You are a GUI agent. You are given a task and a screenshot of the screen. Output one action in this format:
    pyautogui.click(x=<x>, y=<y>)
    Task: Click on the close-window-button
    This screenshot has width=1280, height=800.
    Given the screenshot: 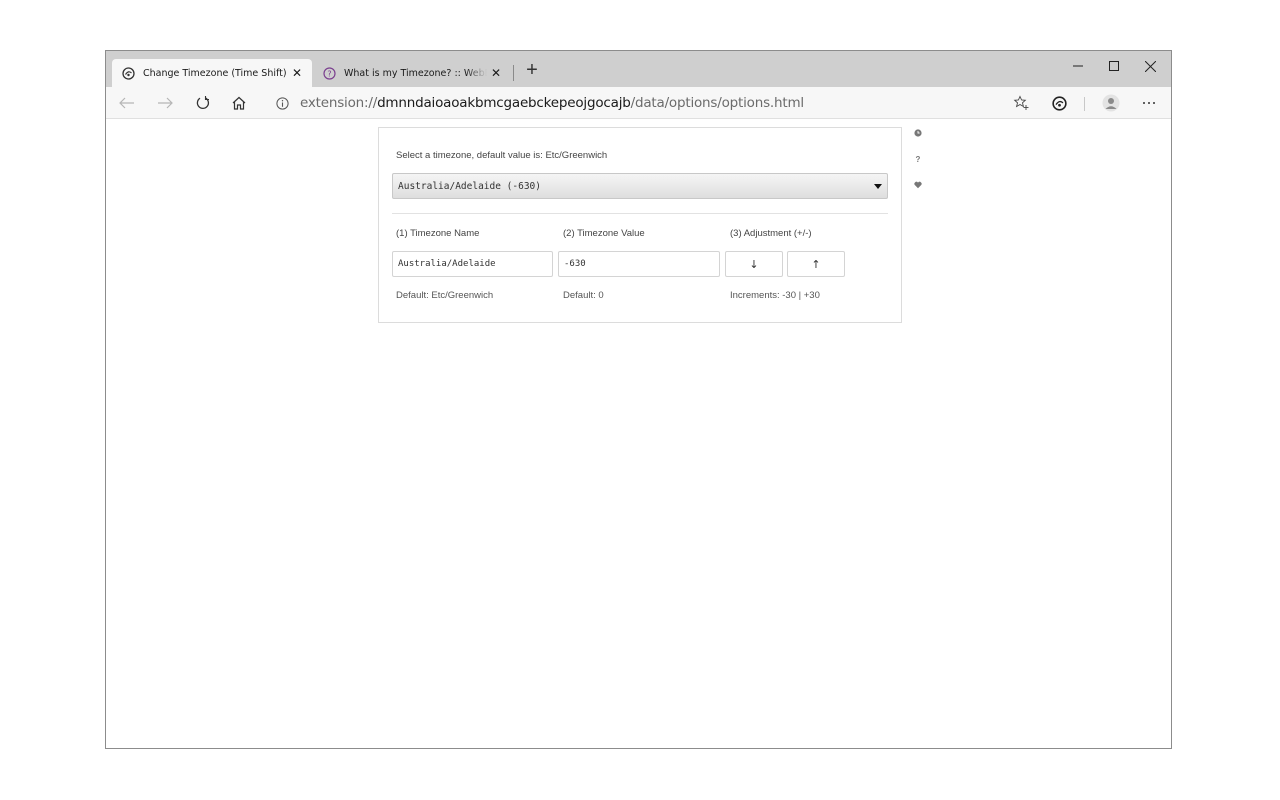 What is the action you would take?
    pyautogui.click(x=1149, y=66)
    